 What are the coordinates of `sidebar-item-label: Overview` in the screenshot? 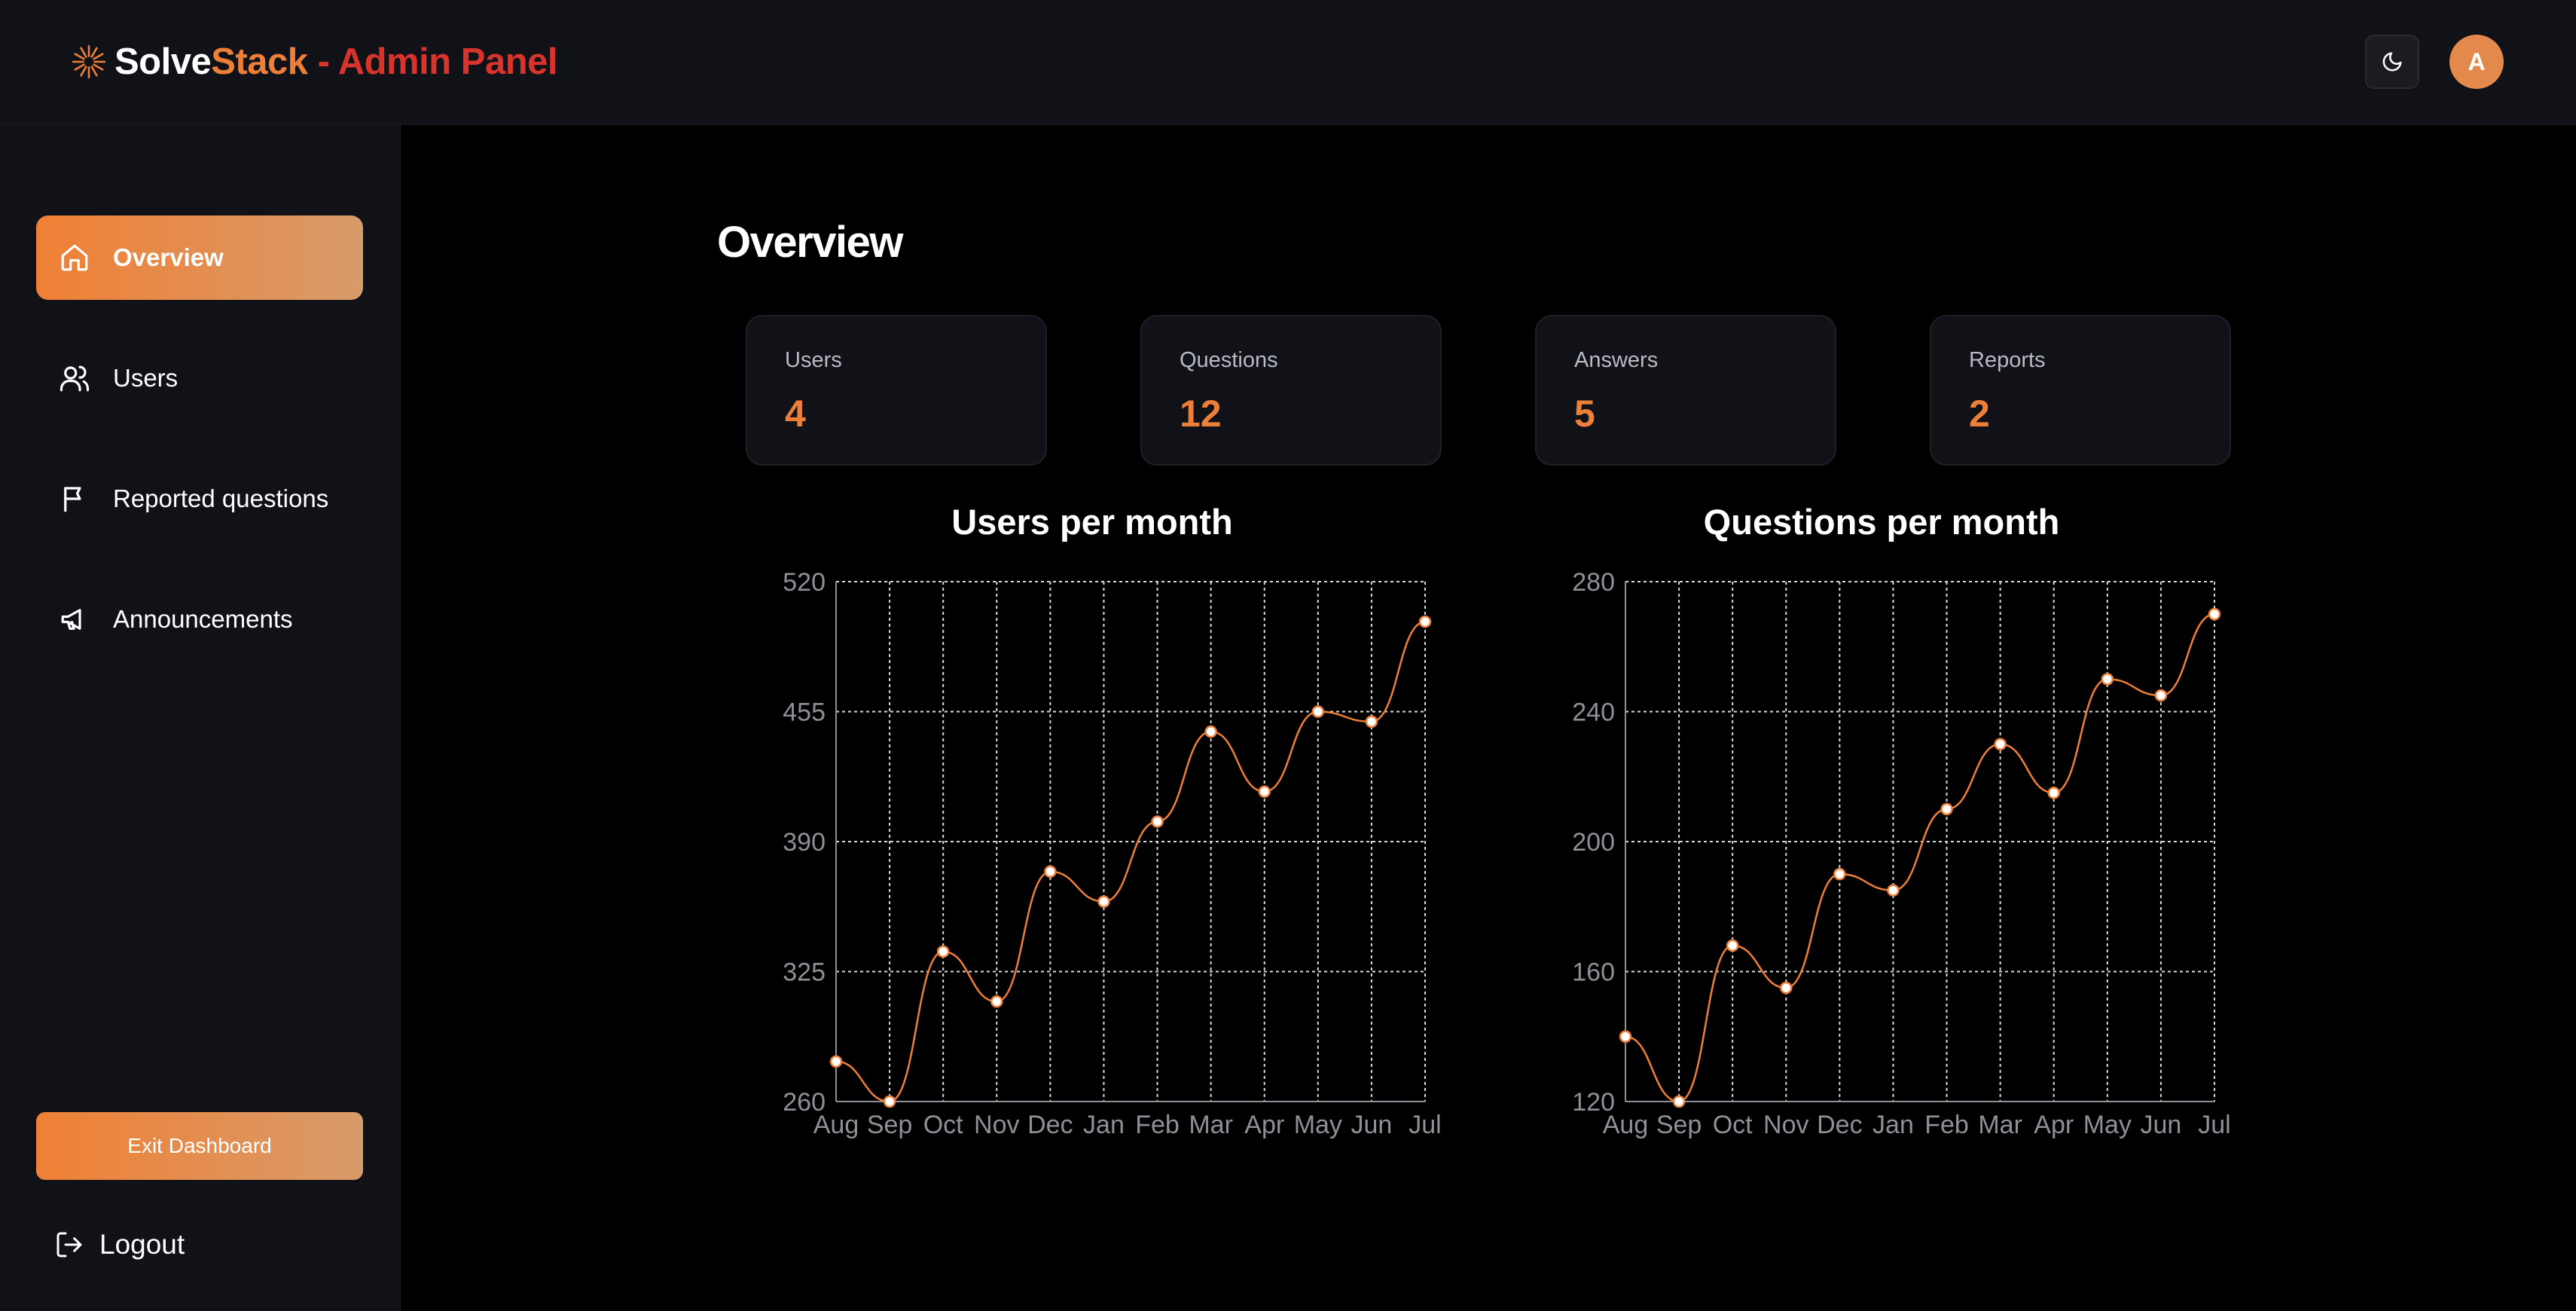 It's located at (169, 257).